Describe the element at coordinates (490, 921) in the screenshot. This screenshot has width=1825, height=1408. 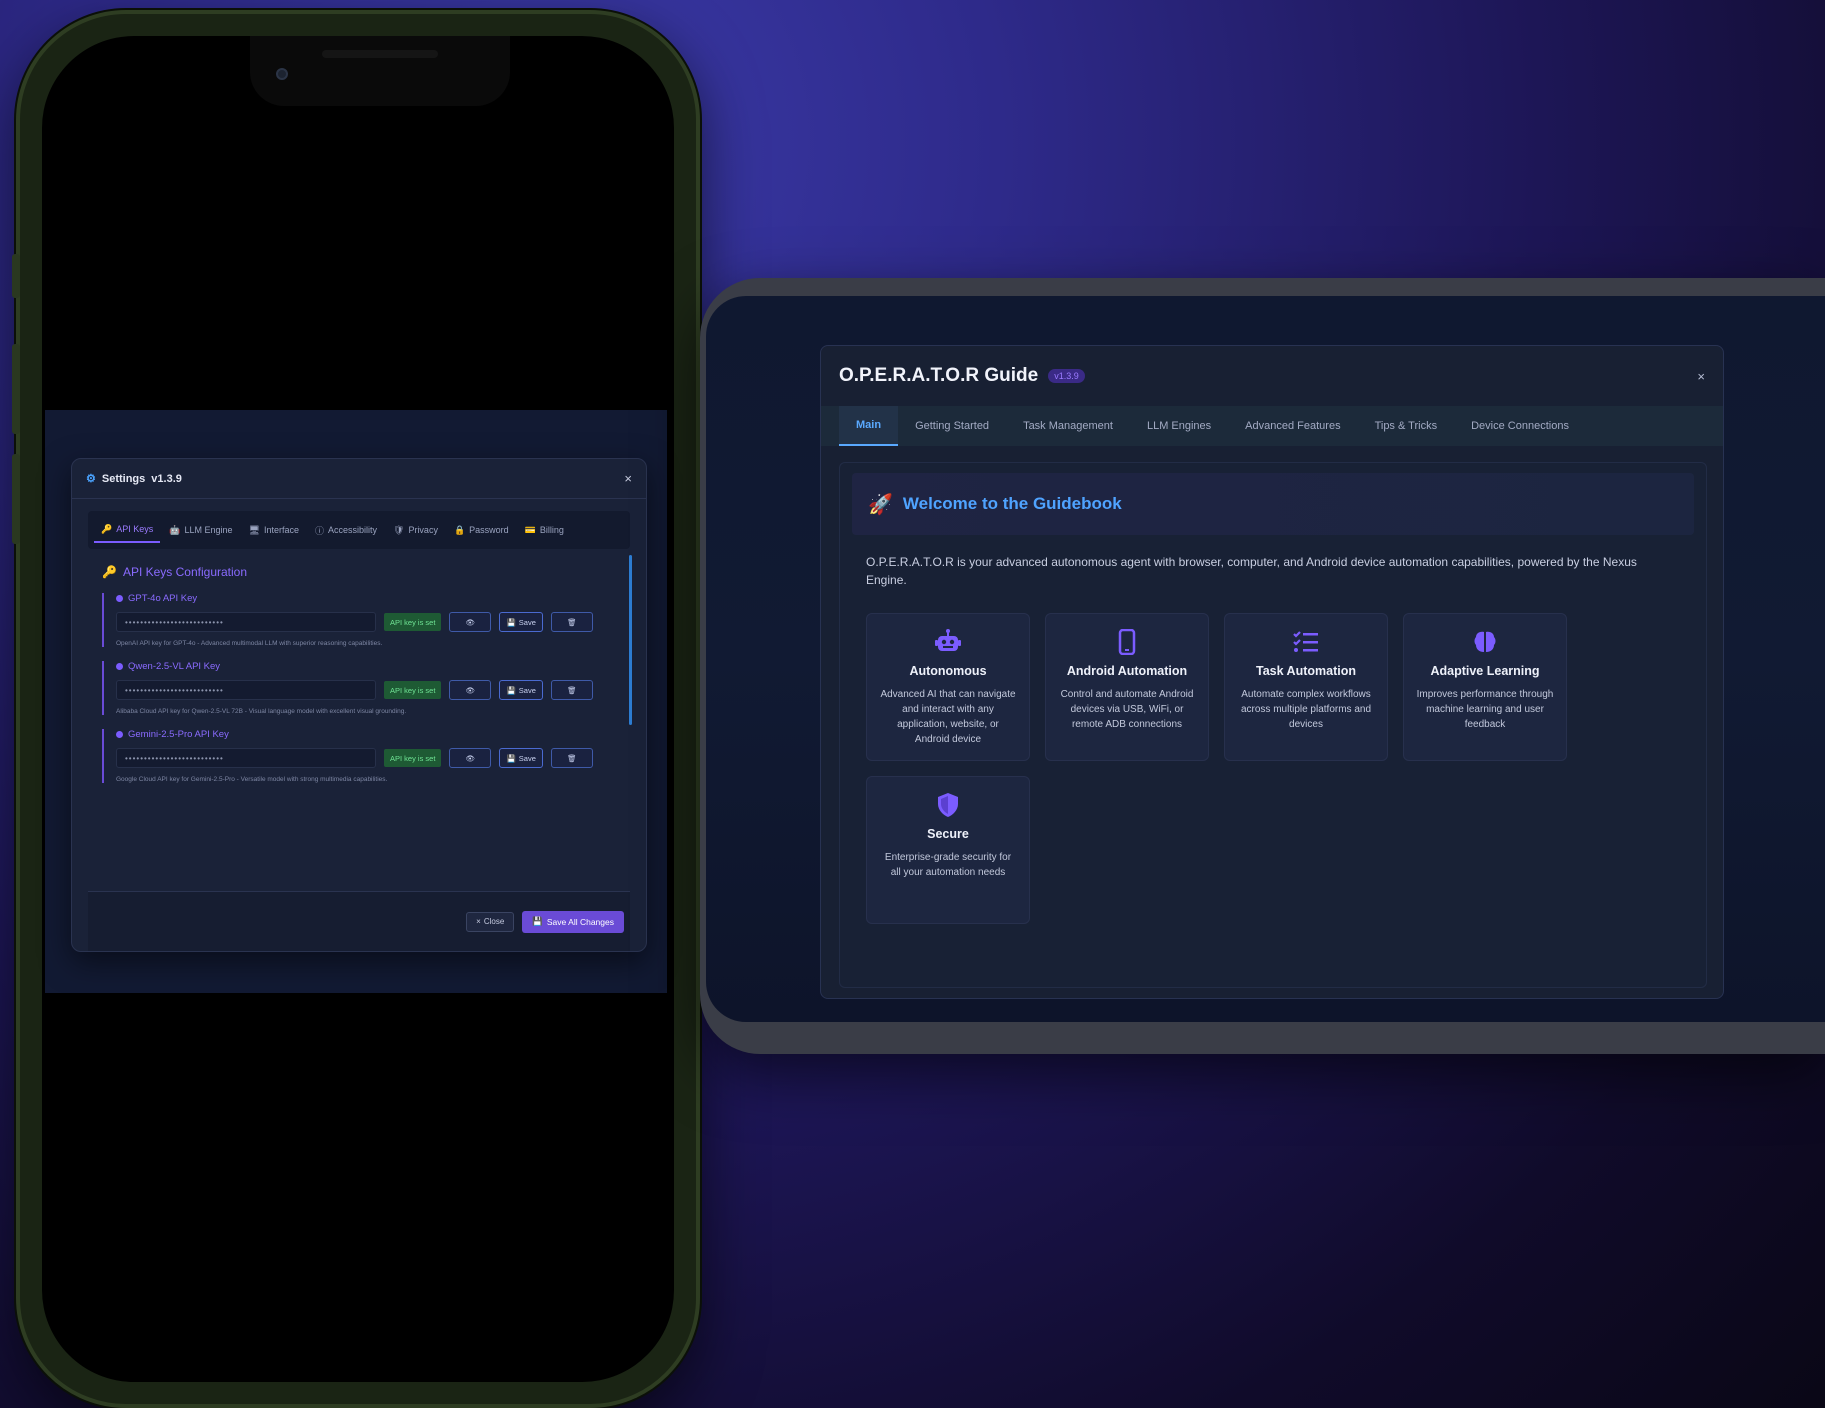
I see `close-button: × Close` at that location.